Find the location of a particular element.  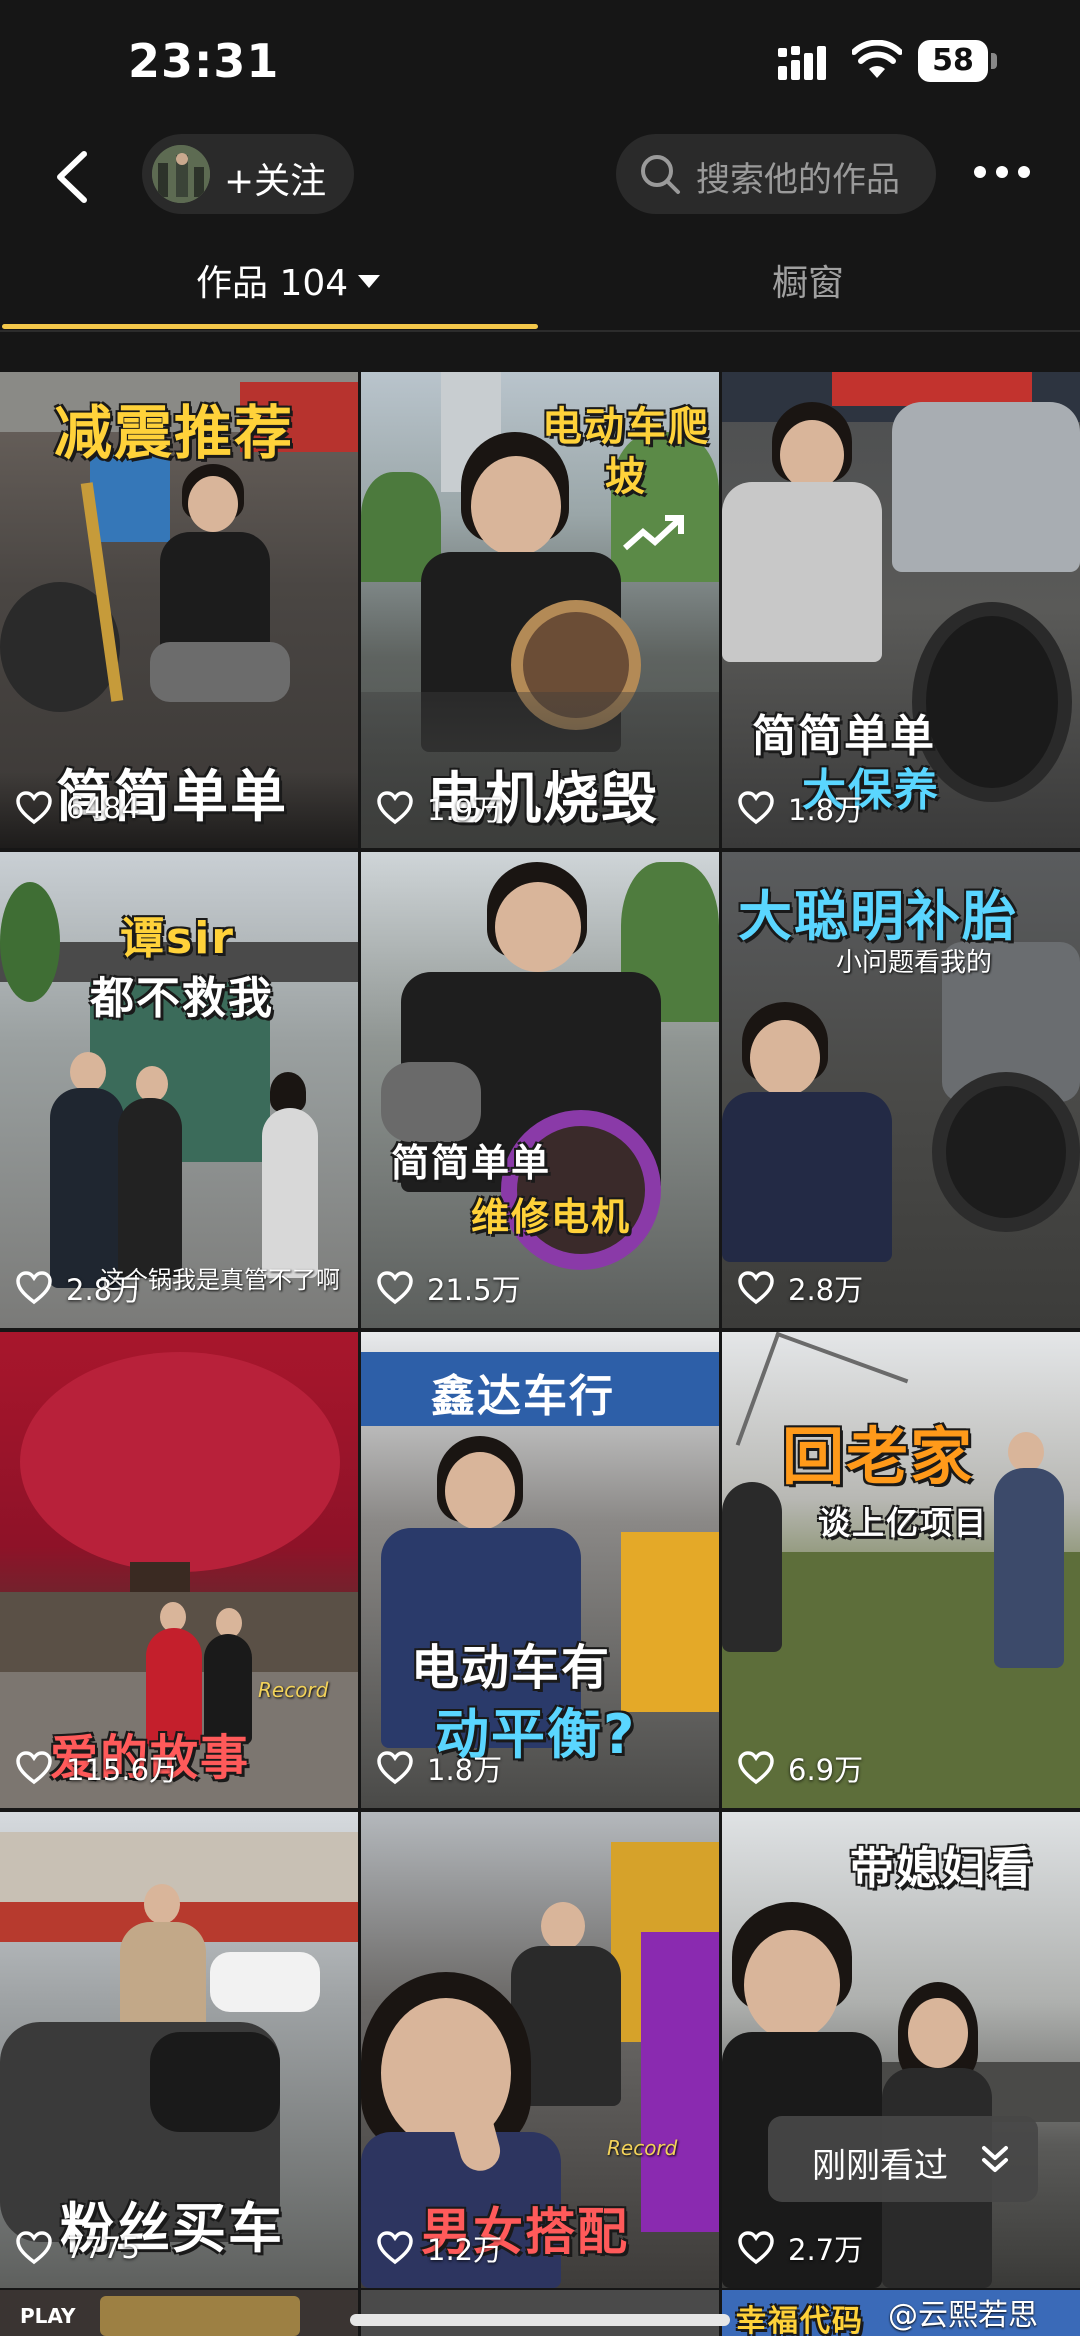

like-count-row: 115.6万 is located at coordinates (97, 1768).